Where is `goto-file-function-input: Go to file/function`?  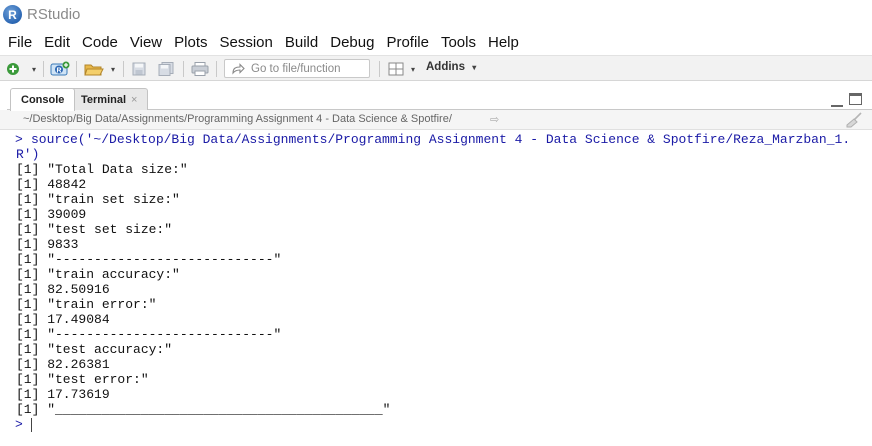
goto-file-function-input: Go to file/function is located at coordinates (297, 68).